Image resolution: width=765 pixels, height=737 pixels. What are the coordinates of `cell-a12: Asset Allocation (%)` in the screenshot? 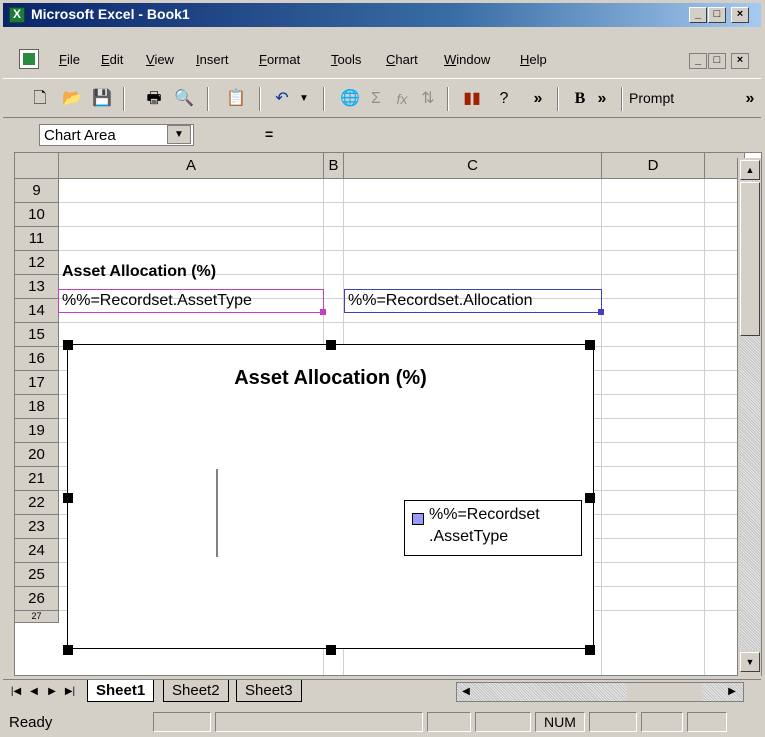 It's located at (139, 272).